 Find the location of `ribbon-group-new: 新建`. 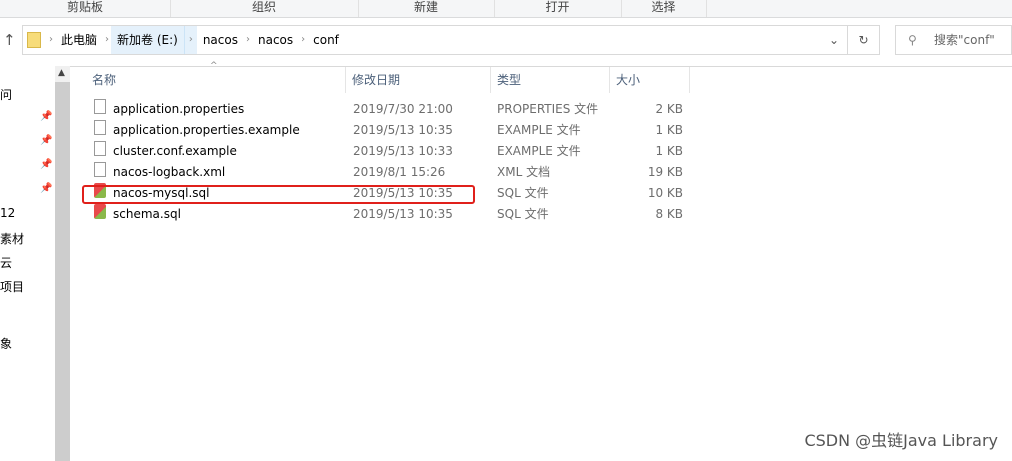

ribbon-group-new: 新建 is located at coordinates (426, 8).